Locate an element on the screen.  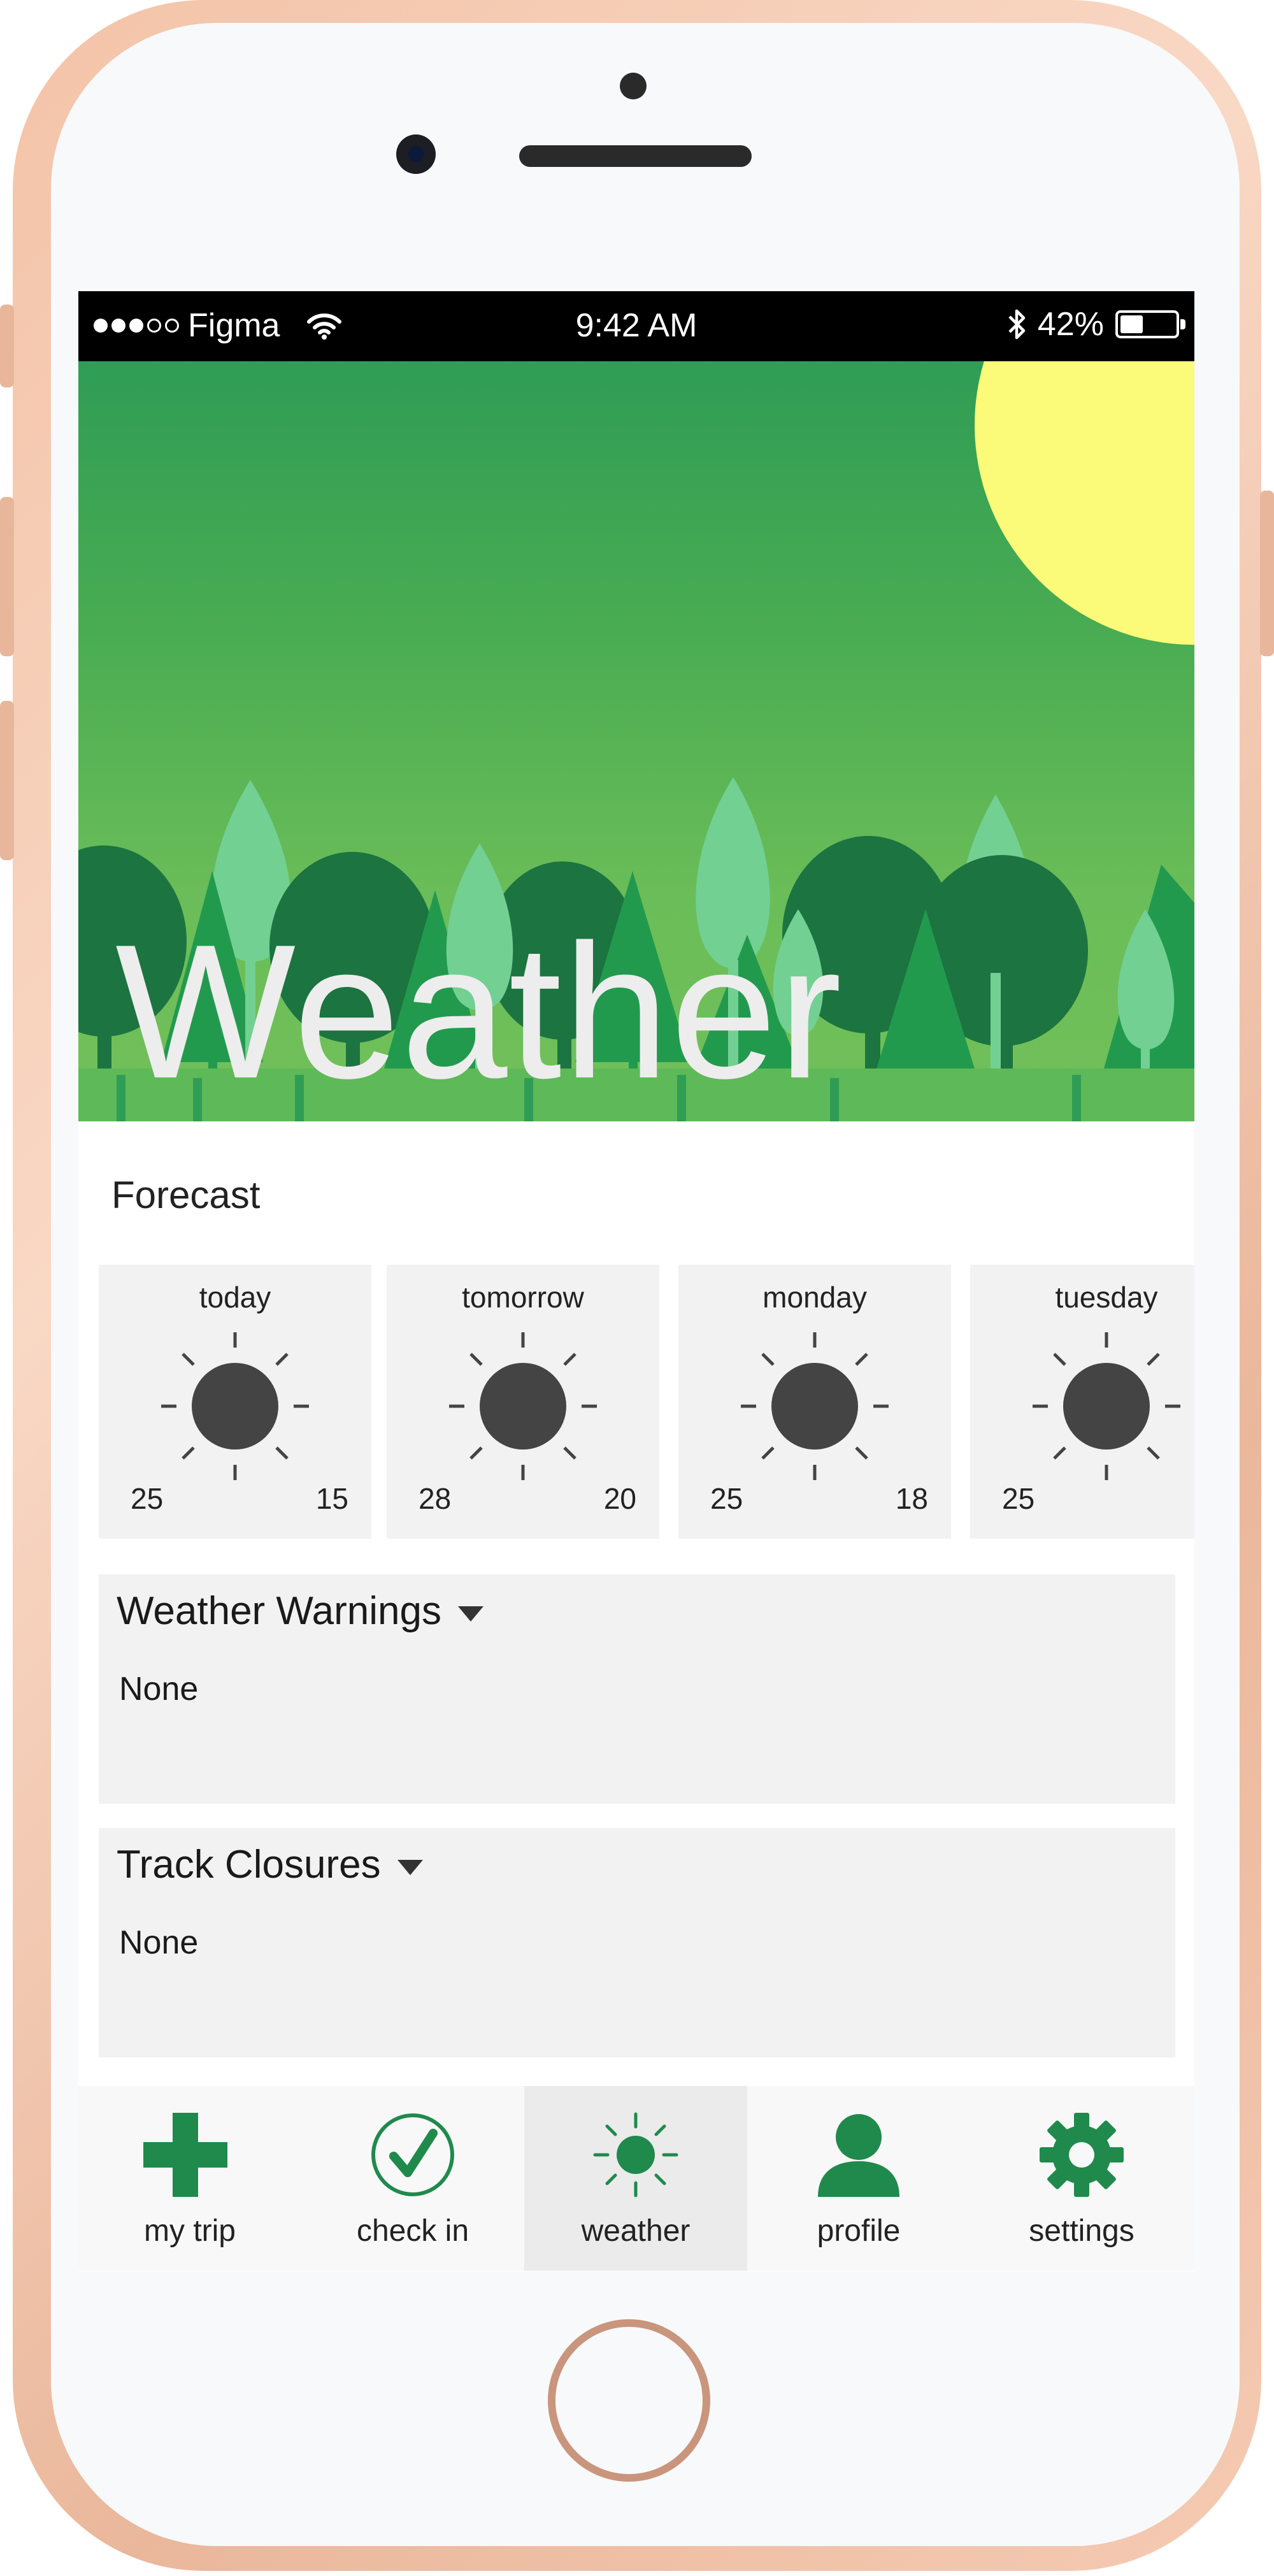
tab-label: profile is located at coordinates (859, 2231).